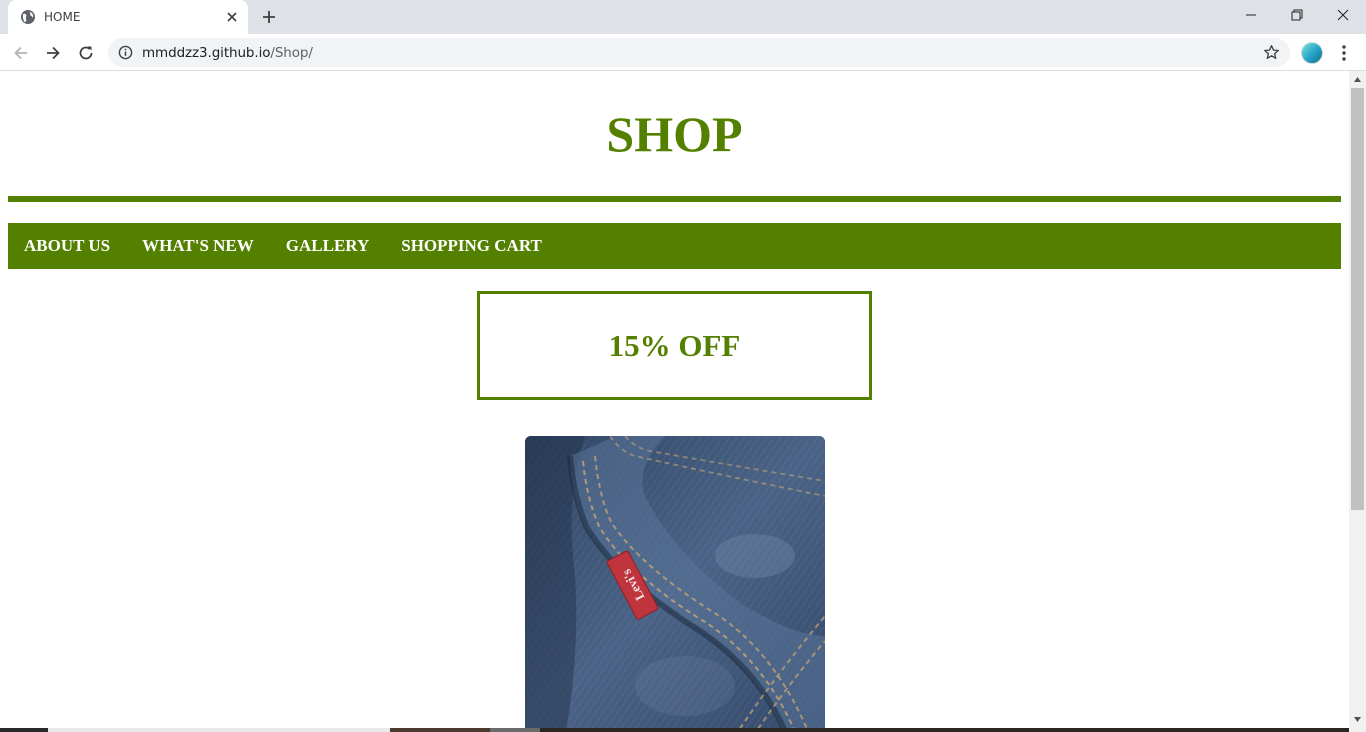 Image resolution: width=1366 pixels, height=732 pixels. Describe the element at coordinates (1357, 299) in the screenshot. I see `scroll-thumb` at that location.